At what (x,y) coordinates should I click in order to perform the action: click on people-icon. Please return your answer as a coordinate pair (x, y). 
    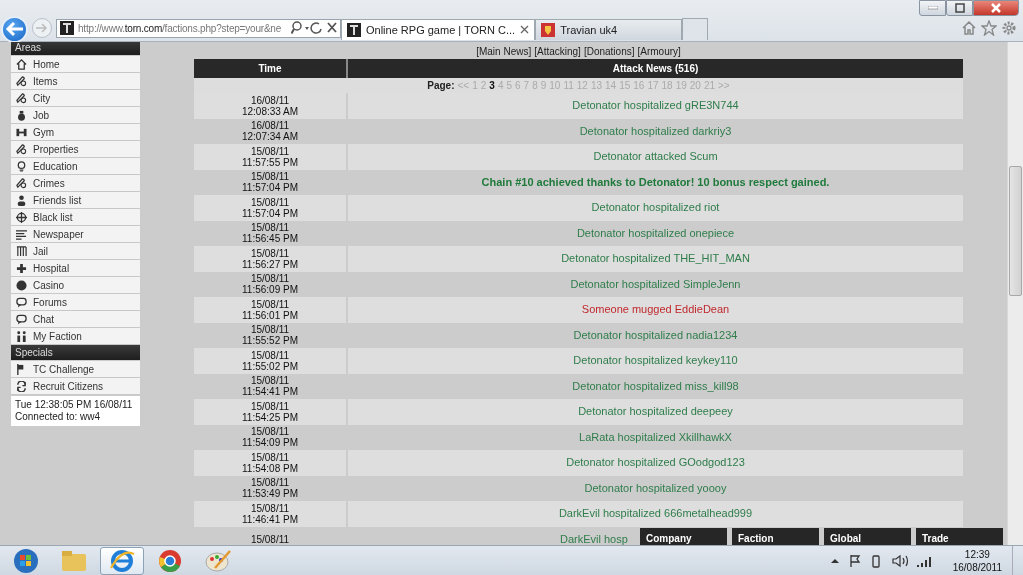
    Looking at the image, I should click on (21, 336).